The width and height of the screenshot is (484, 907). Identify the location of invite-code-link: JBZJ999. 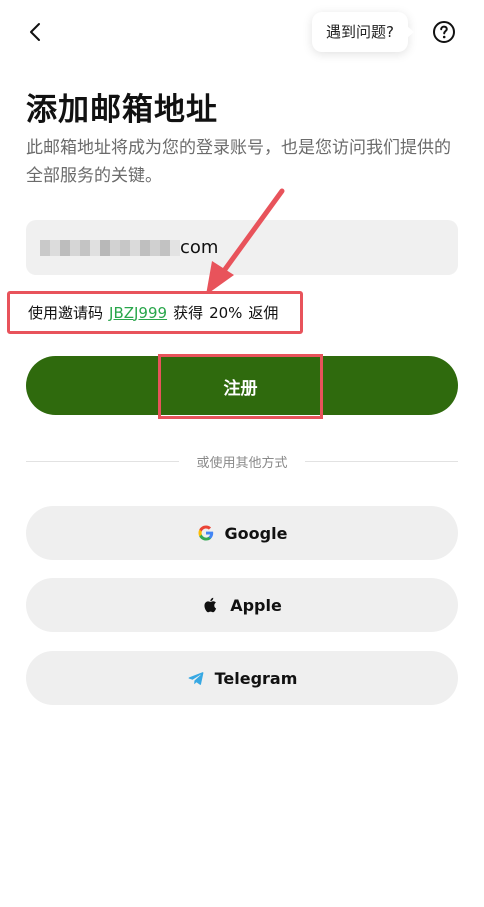
(138, 313).